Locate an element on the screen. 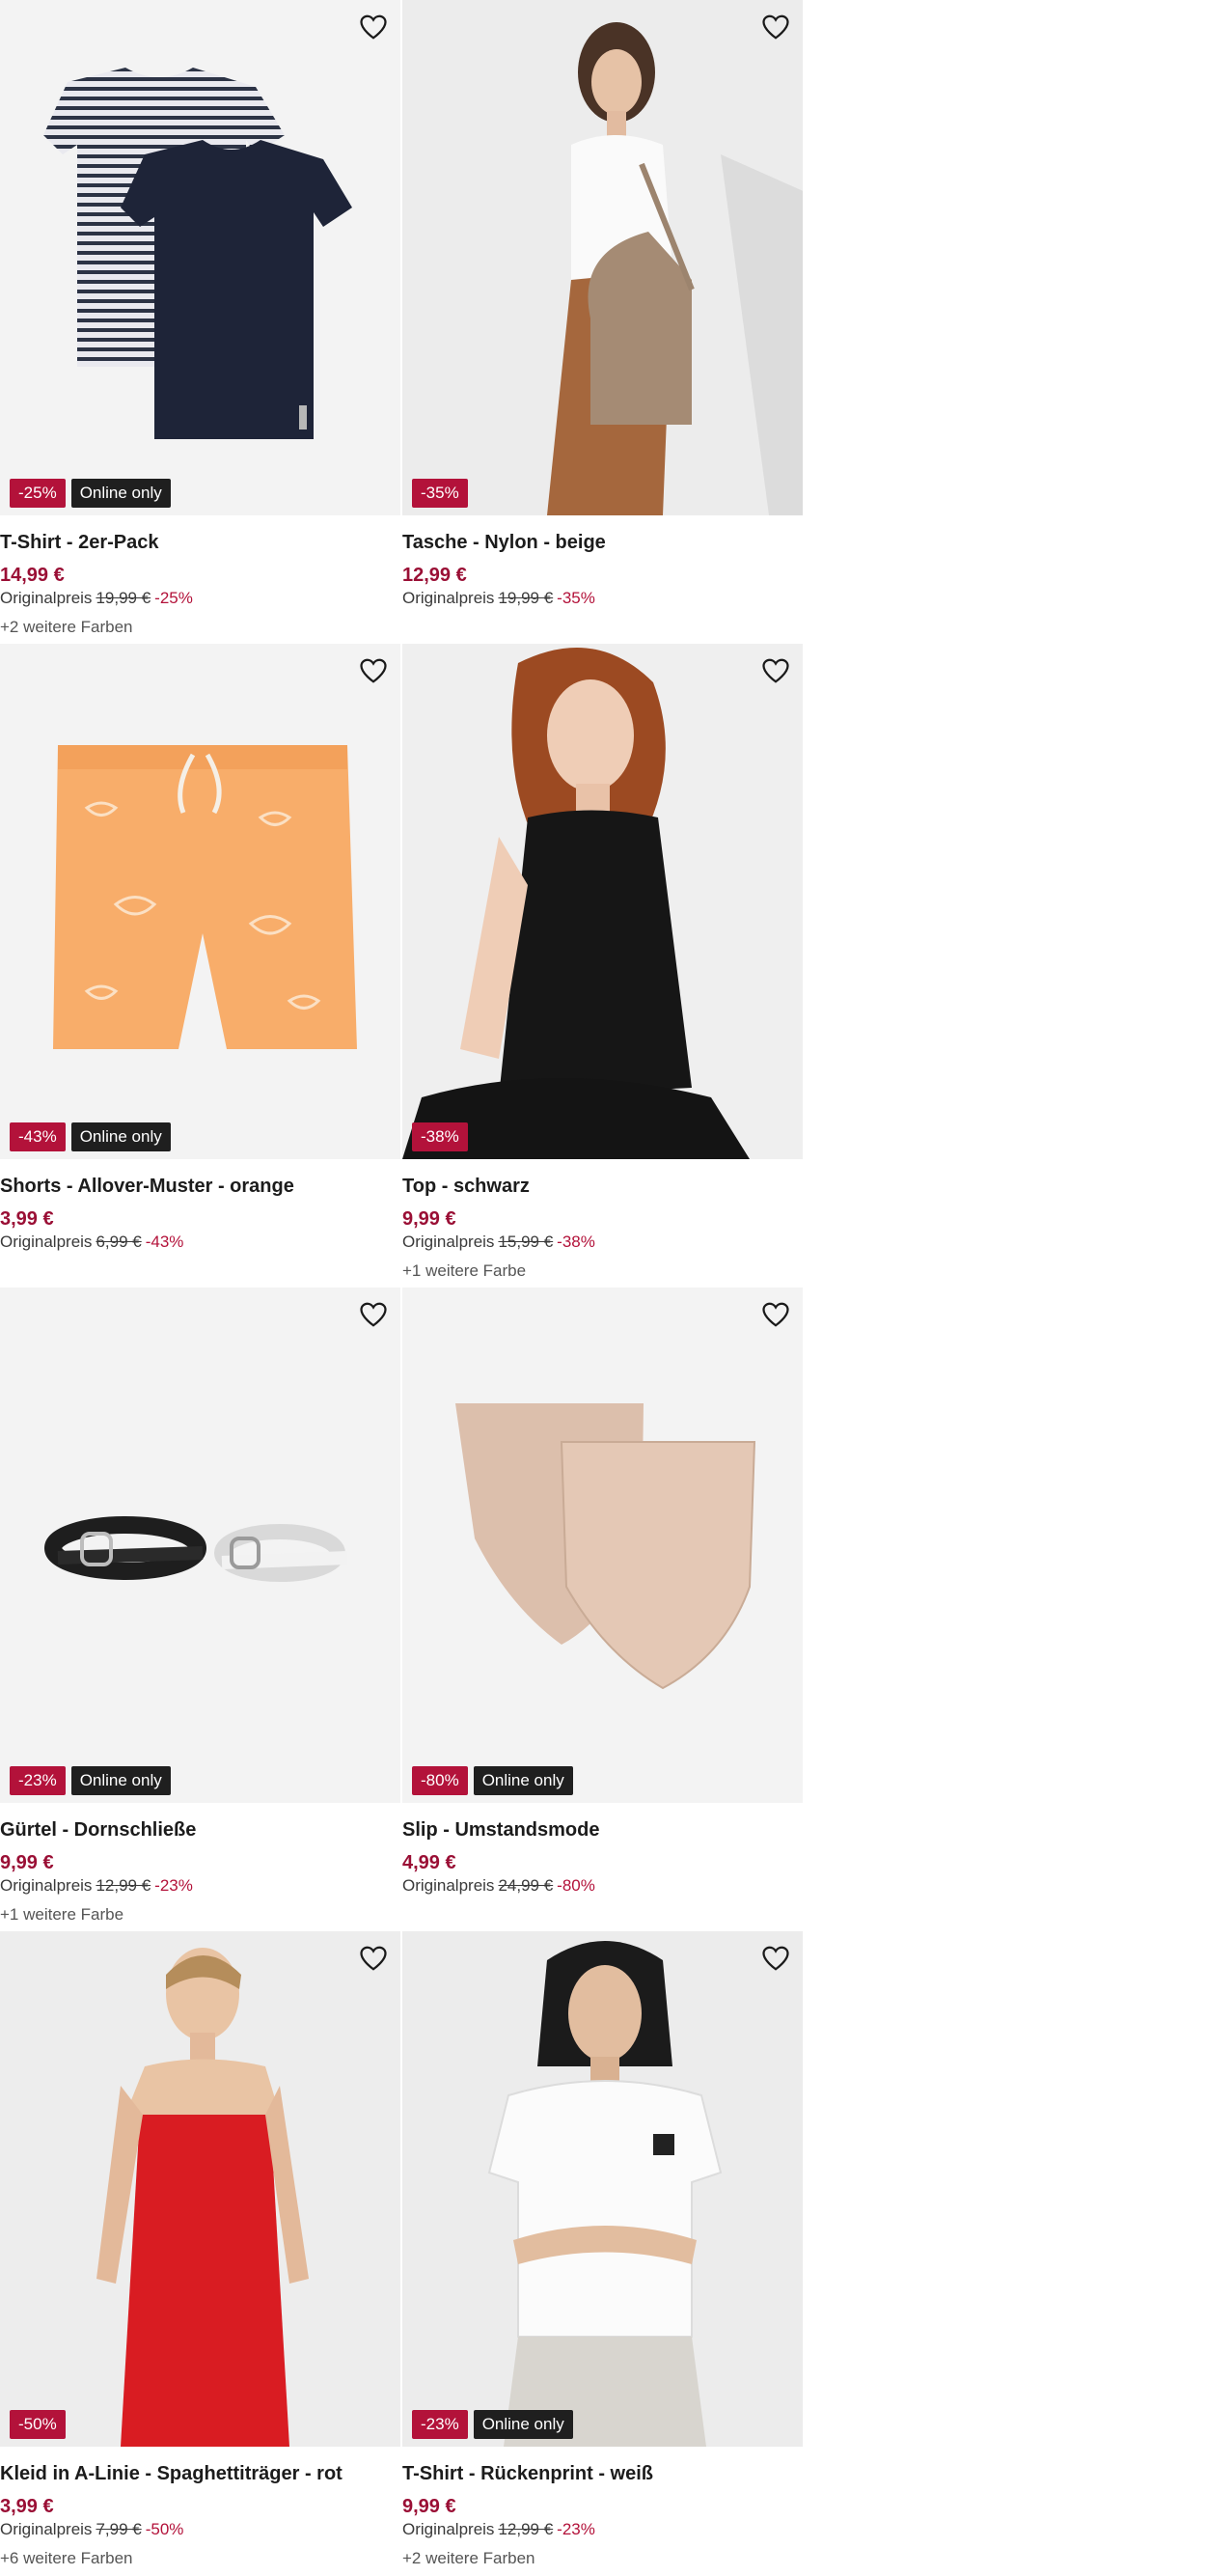 The width and height of the screenshot is (1206, 2576). discount-percent: -43% is located at coordinates (165, 1242).